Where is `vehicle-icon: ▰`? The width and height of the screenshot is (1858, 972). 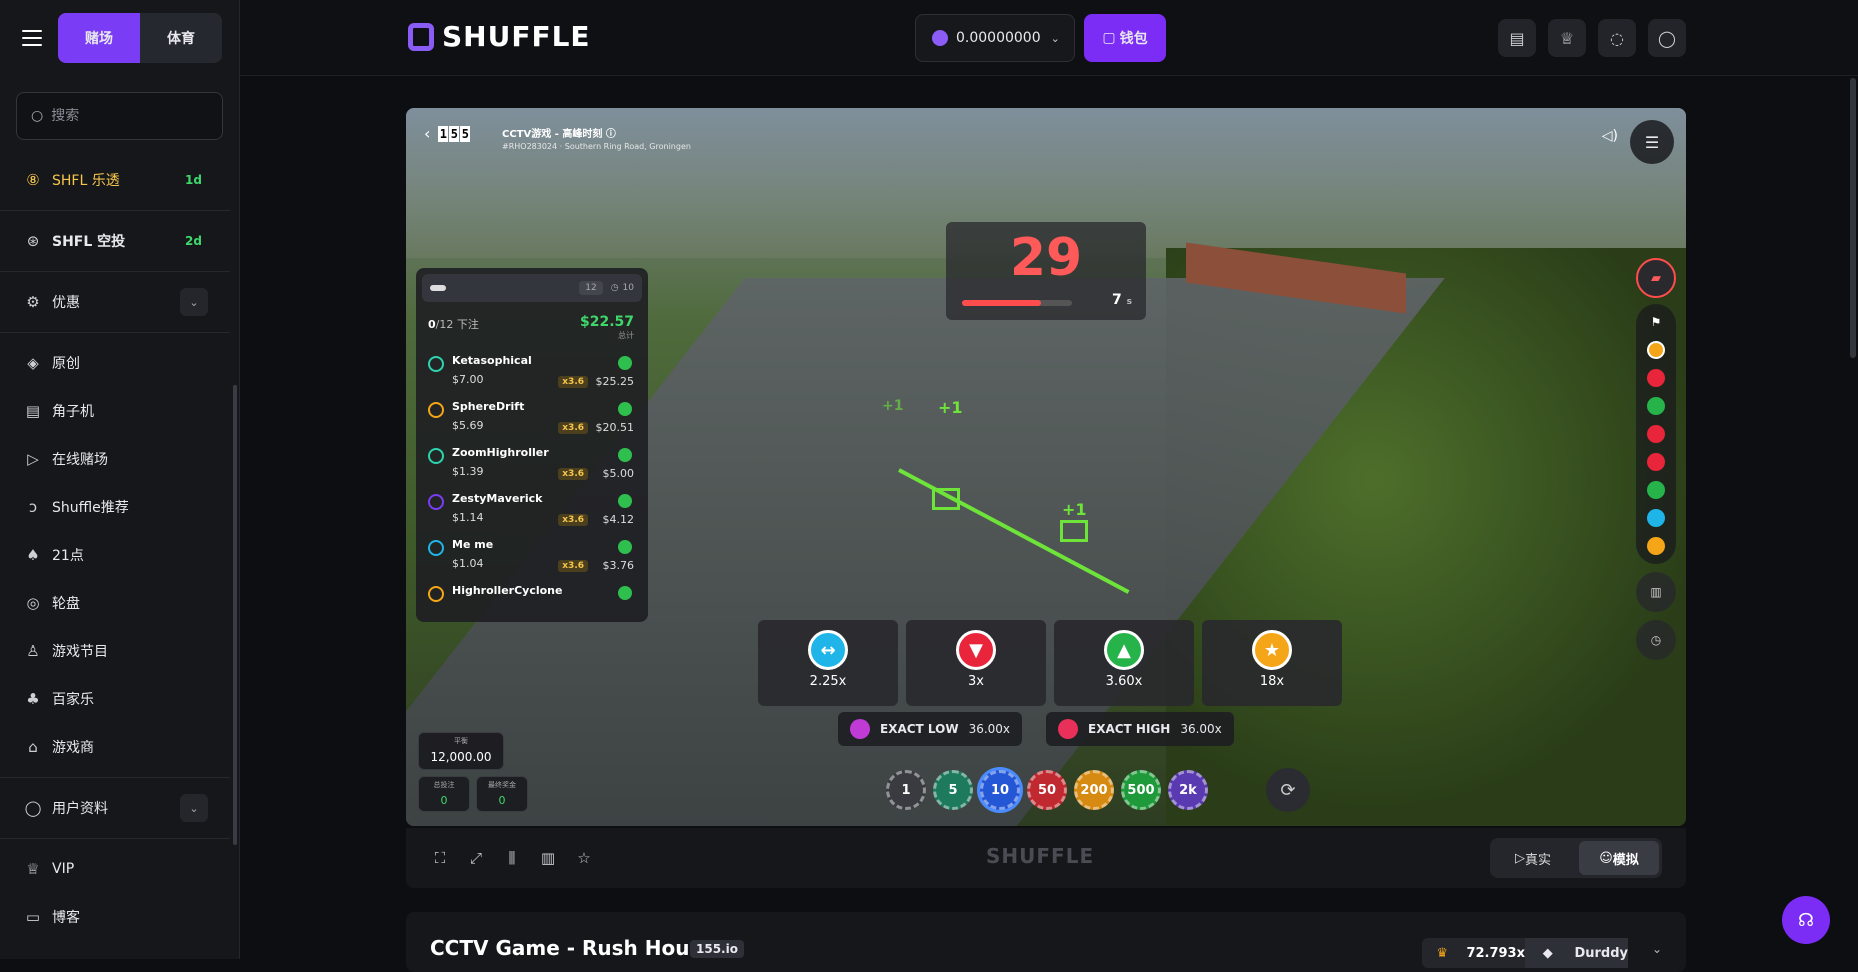 vehicle-icon: ▰ is located at coordinates (1656, 278).